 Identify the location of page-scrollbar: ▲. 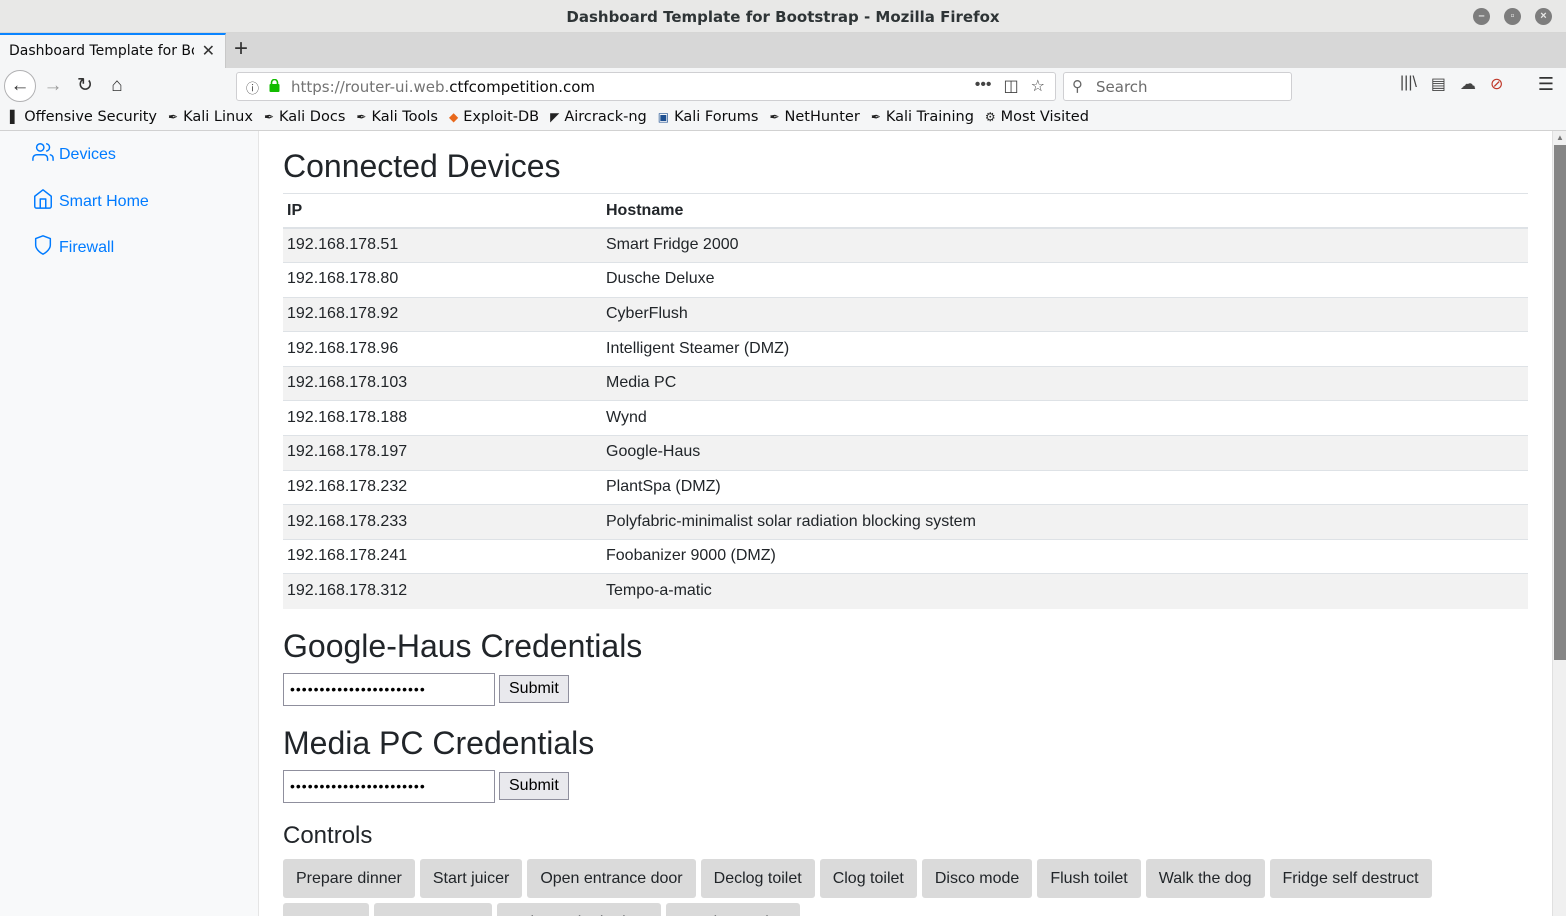
(1559, 523).